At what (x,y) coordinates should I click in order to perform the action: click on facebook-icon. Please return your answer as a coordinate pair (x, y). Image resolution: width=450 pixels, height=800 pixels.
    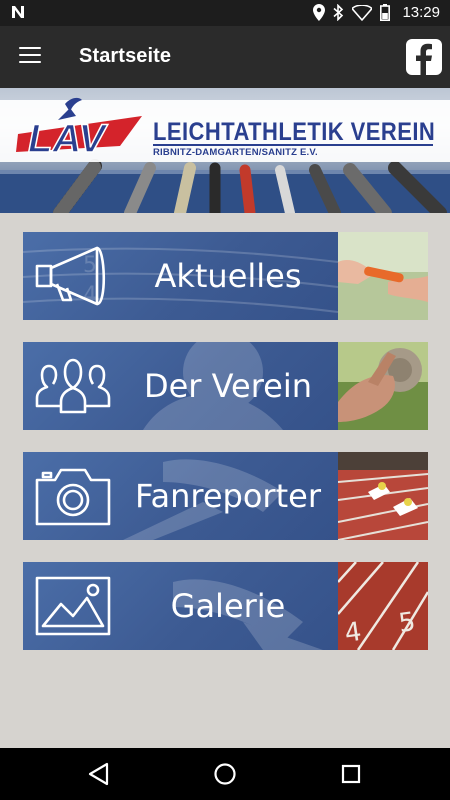
    Looking at the image, I should click on (424, 57).